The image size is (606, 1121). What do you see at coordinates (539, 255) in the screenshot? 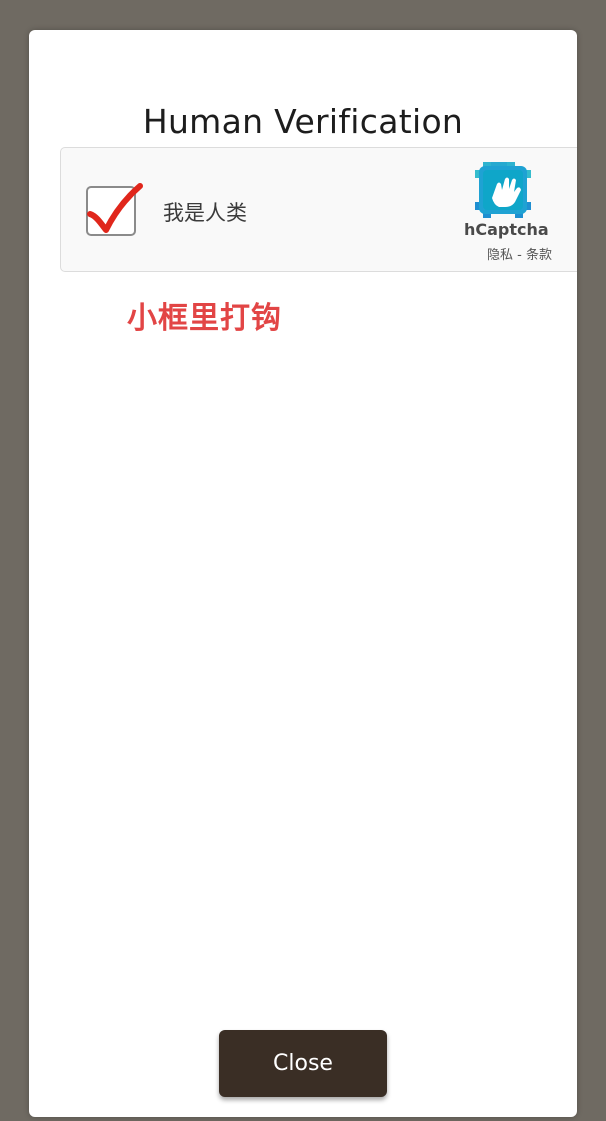
I see `terms-link: 条款` at bounding box center [539, 255].